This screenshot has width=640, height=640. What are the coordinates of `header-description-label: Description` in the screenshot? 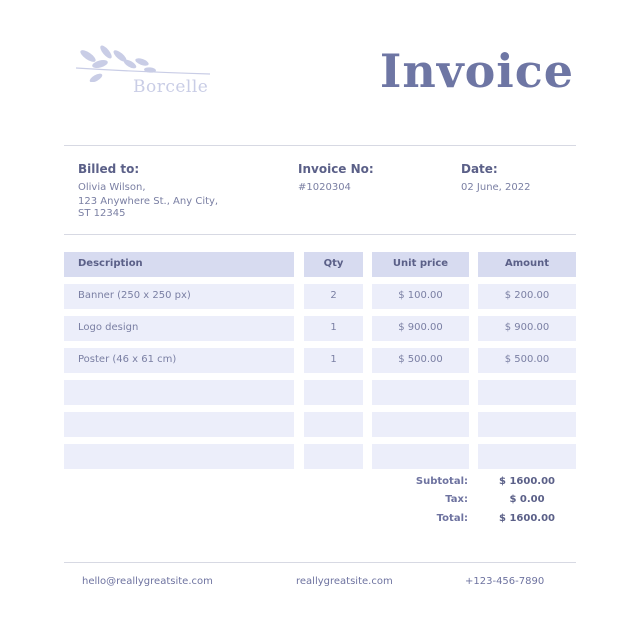 It's located at (110, 263).